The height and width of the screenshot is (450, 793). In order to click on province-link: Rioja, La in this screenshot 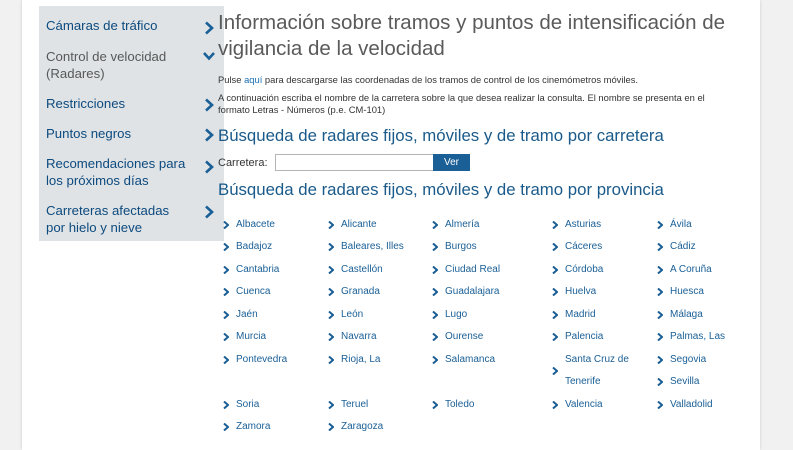, I will do `click(360, 360)`.